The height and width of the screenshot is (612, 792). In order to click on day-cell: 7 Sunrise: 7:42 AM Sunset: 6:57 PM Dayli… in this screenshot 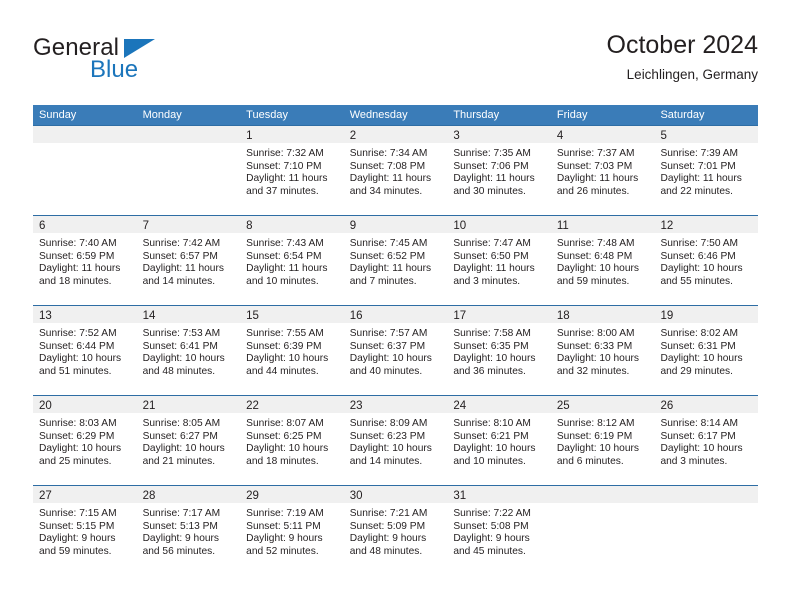, I will do `click(188, 260)`.